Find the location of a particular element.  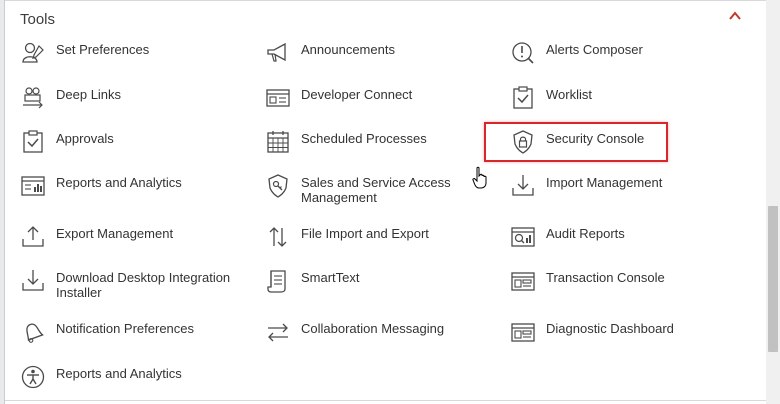

tool-label: File Import and Export is located at coordinates (365, 233).